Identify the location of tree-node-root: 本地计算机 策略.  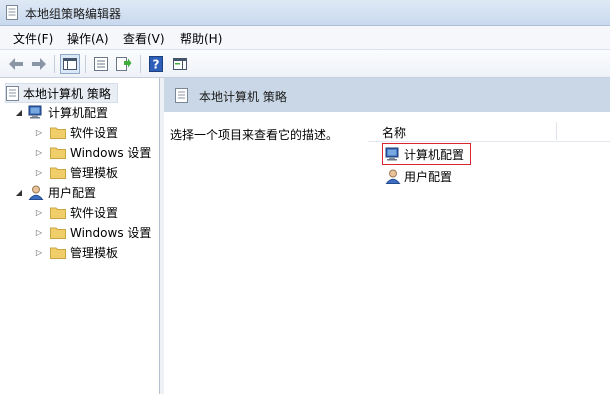
(61, 93).